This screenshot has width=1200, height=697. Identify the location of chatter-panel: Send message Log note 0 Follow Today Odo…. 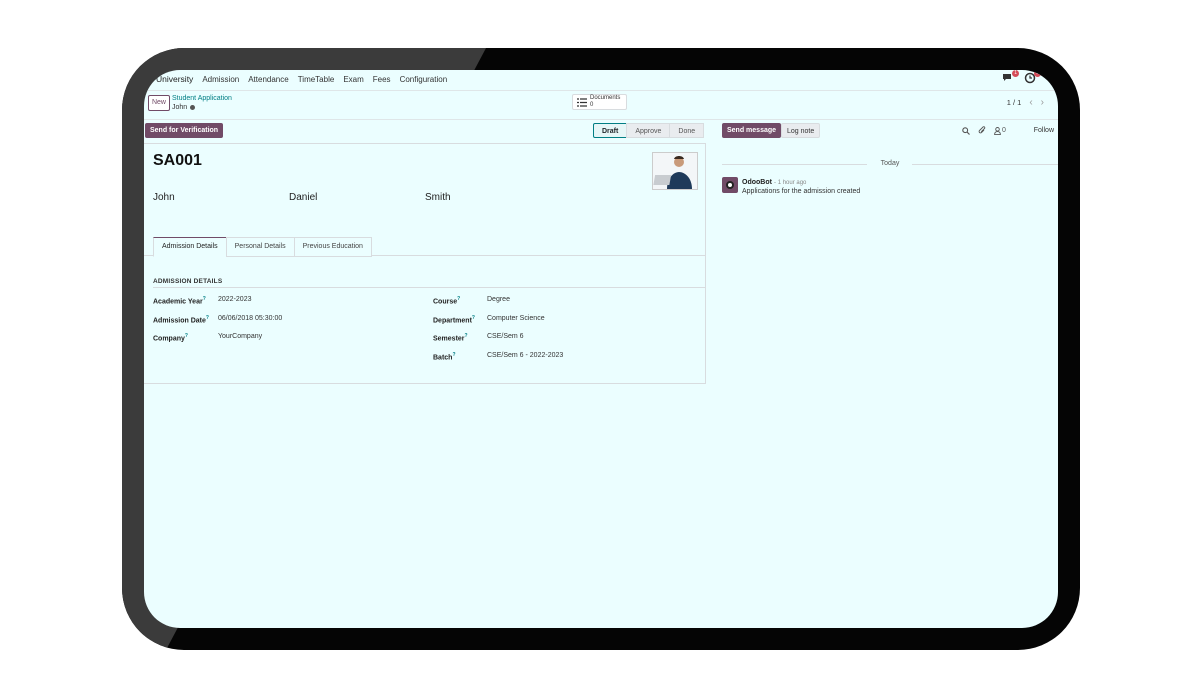
(890, 270).